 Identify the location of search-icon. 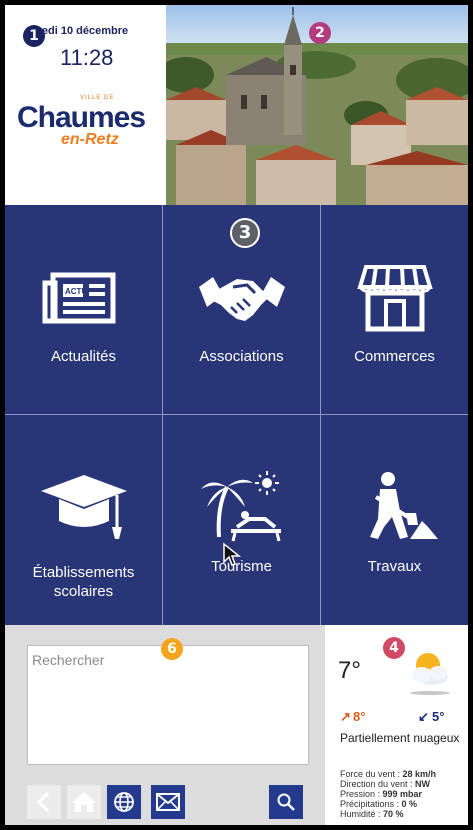
(286, 802).